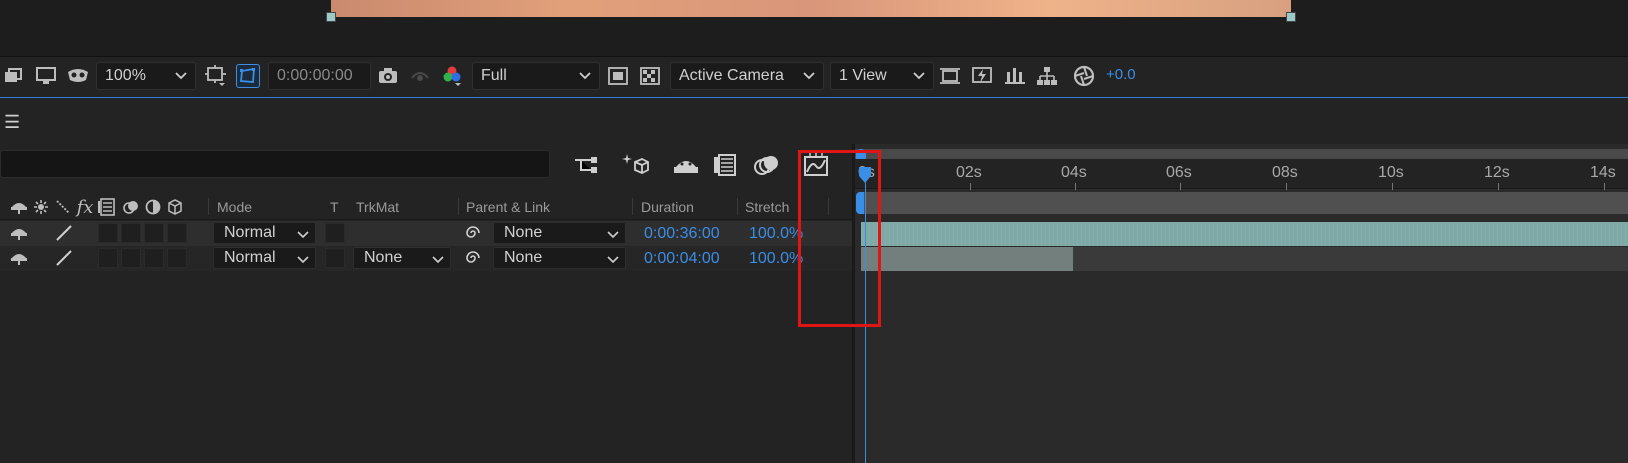 The image size is (1628, 463). Describe the element at coordinates (950, 76) in the screenshot. I see `toggle-pixel-aspect-icon` at that location.